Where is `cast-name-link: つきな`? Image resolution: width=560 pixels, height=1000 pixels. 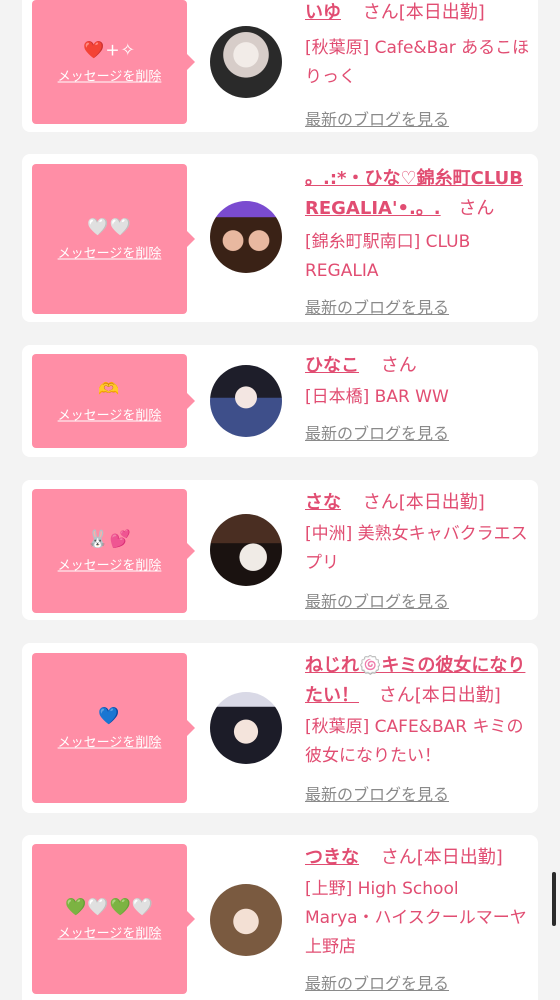 cast-name-link: つきな is located at coordinates (332, 857).